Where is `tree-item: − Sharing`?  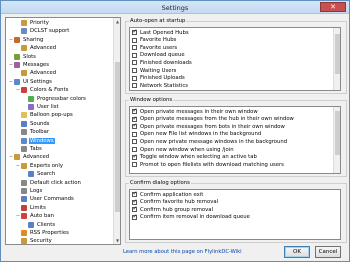 tree-item: − Sharing is located at coordinates (26, 40).